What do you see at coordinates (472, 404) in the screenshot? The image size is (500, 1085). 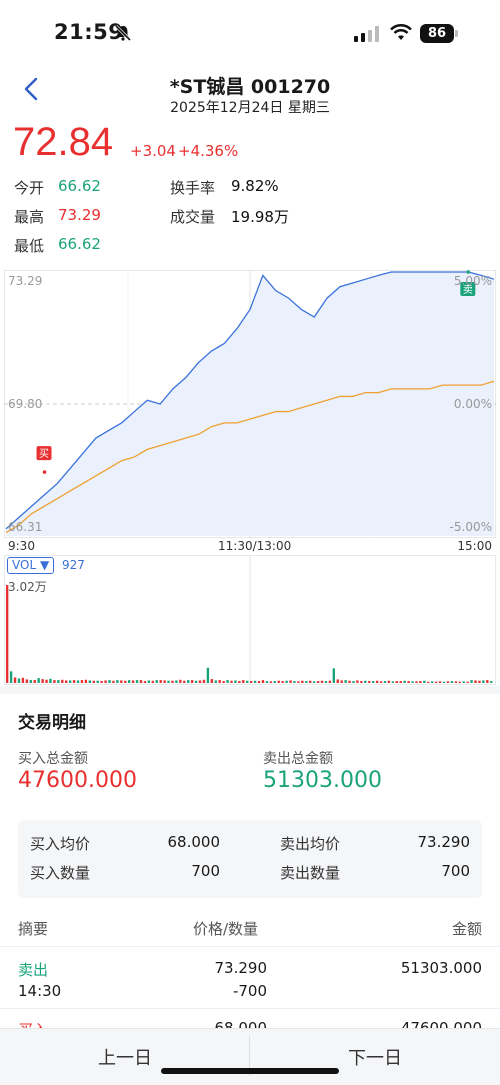 I see `y-tick-pct-mid: 0.00%` at bounding box center [472, 404].